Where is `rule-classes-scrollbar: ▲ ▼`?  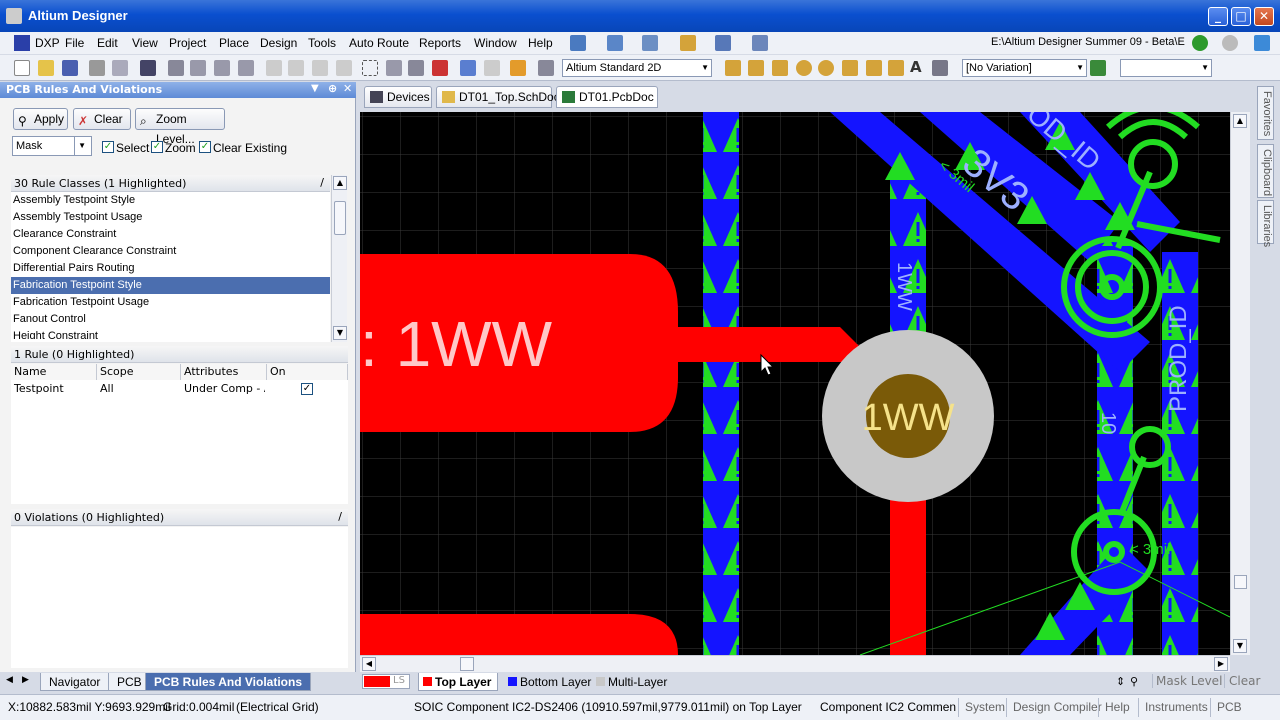
rule-classes-scrollbar: ▲ ▼ is located at coordinates (339, 258).